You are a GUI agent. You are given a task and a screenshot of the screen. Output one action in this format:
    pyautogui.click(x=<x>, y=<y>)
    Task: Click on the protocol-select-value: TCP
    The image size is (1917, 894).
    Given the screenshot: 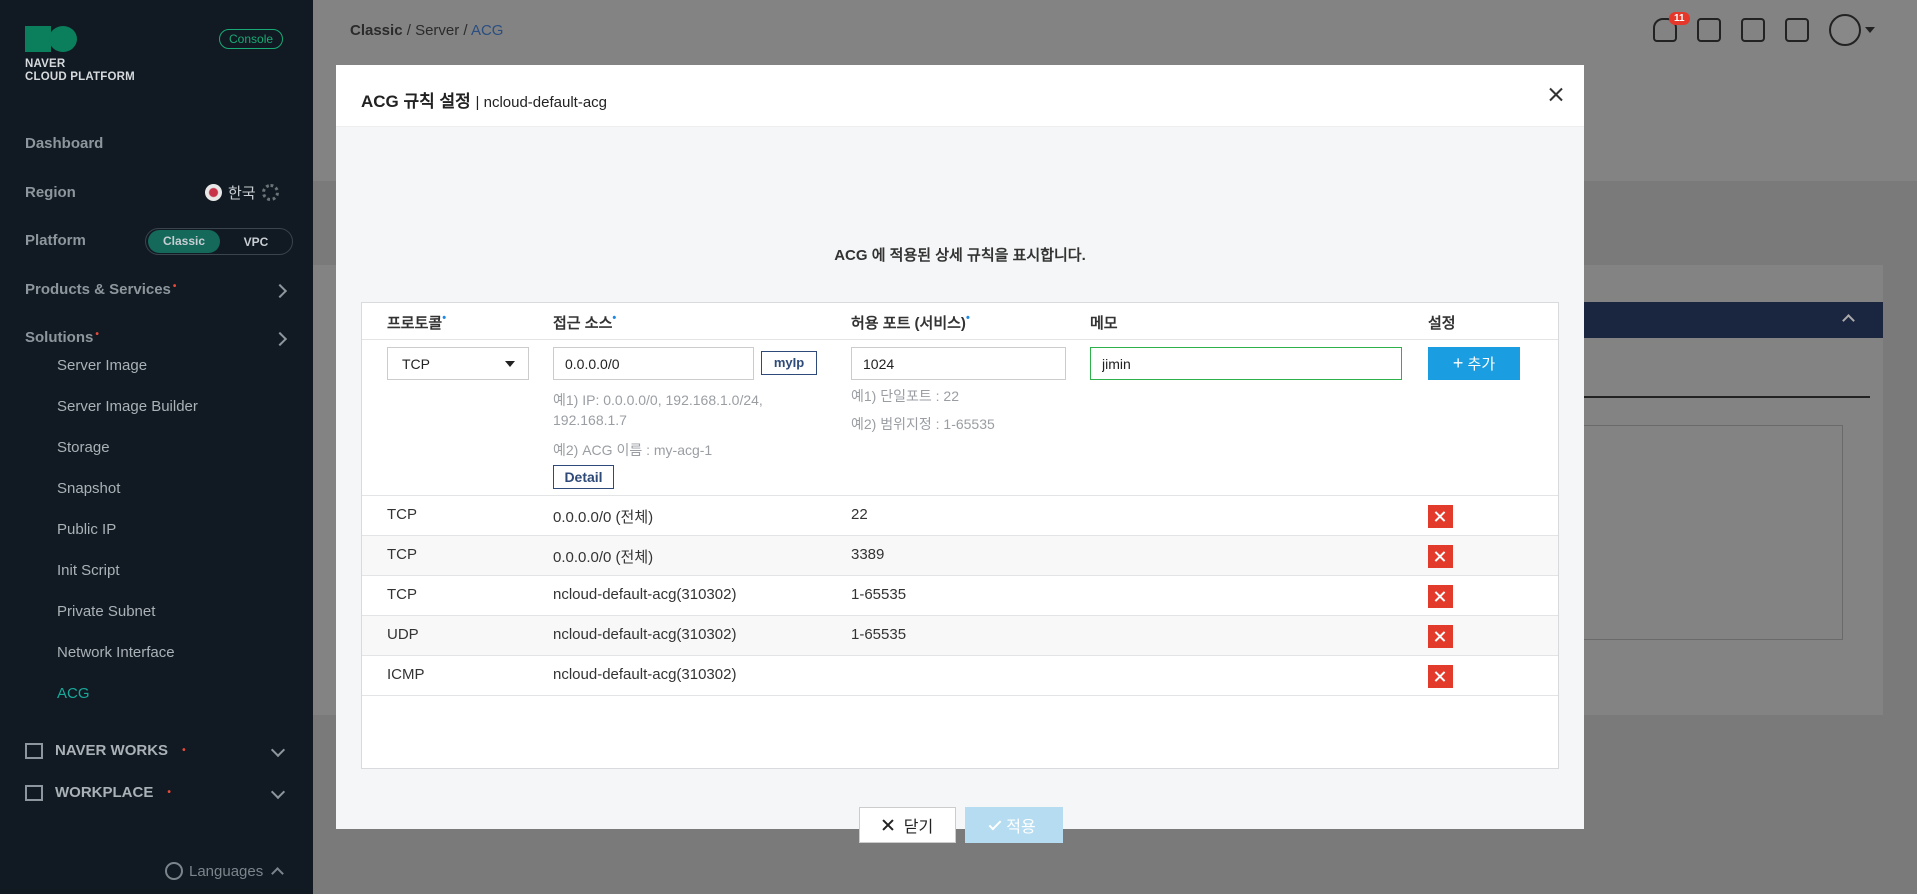 What is the action you would take?
    pyautogui.click(x=416, y=364)
    